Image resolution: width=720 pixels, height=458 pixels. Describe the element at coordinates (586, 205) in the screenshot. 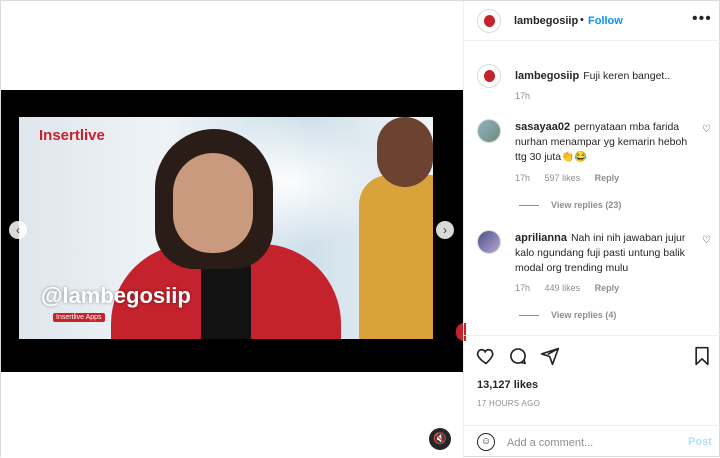

I see `view-replies-label: View replies (23)` at that location.